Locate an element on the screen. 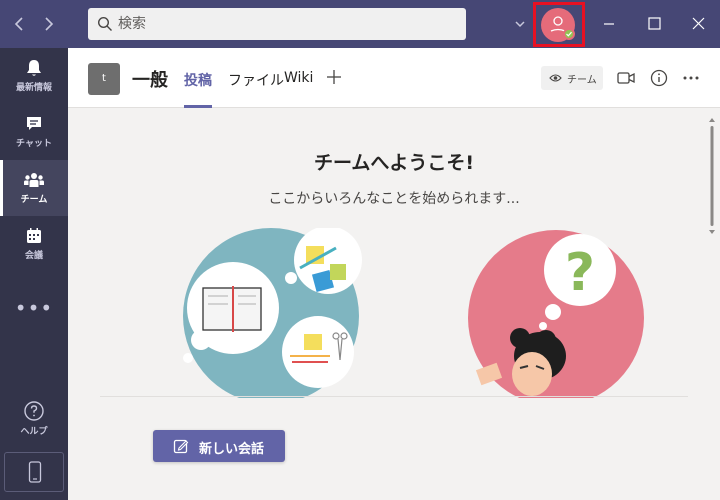 The height and width of the screenshot is (500, 720). search-icon is located at coordinates (104, 23).